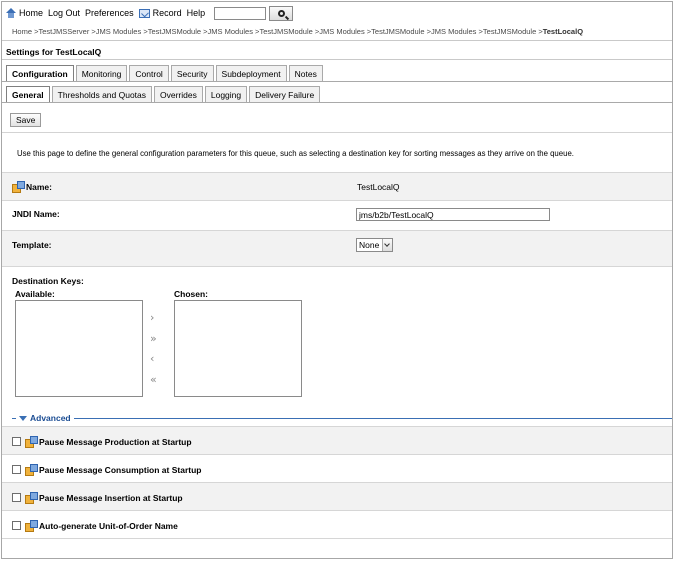 The image size is (675, 561). What do you see at coordinates (50, 418) in the screenshot?
I see `advanced-label: Advanced` at bounding box center [50, 418].